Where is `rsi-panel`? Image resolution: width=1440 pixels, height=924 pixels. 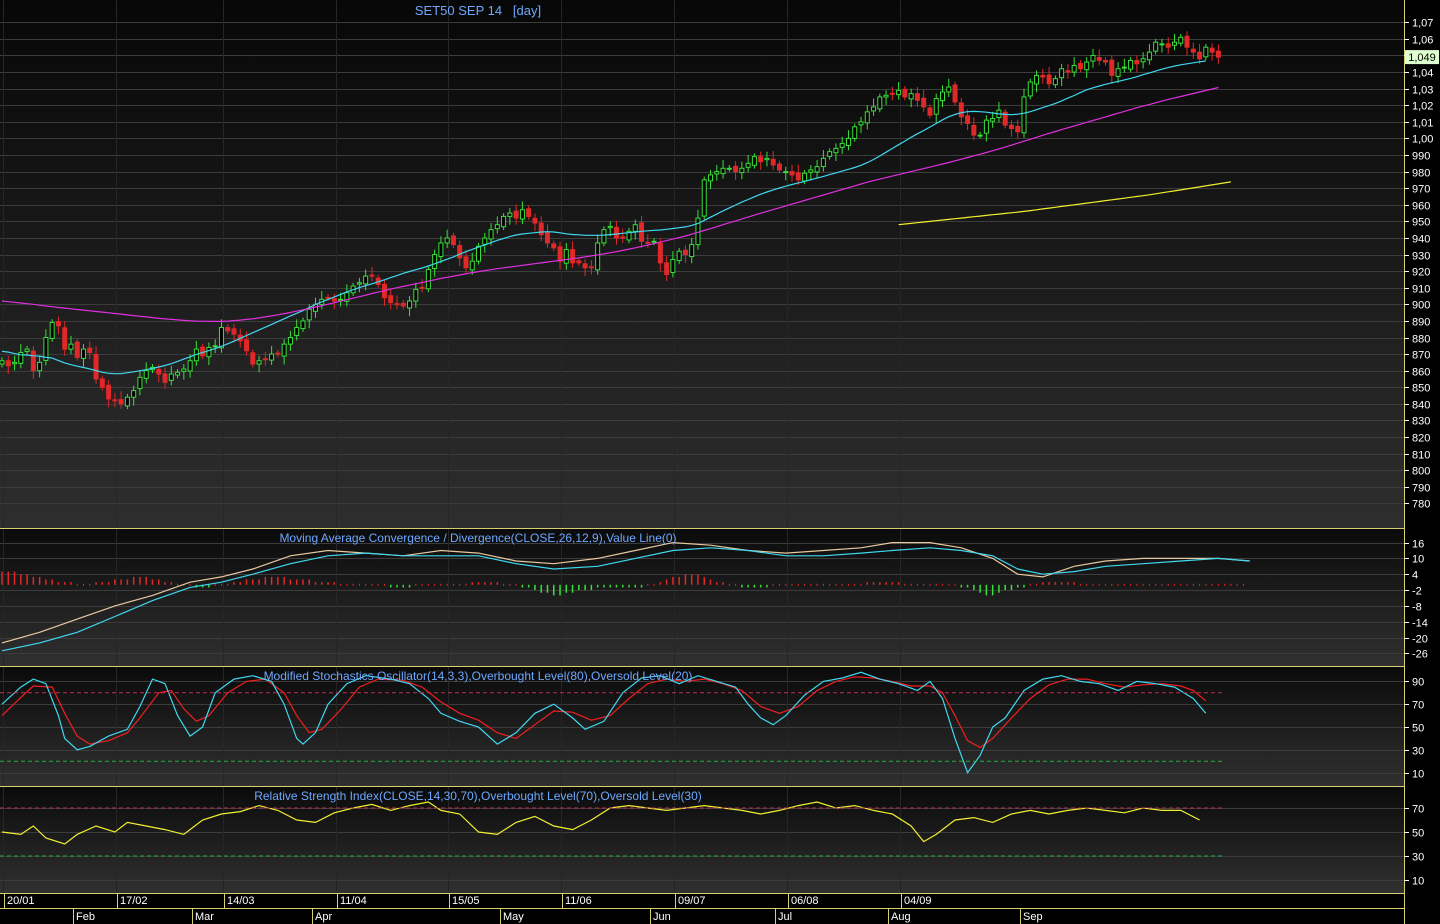 rsi-panel is located at coordinates (702, 839).